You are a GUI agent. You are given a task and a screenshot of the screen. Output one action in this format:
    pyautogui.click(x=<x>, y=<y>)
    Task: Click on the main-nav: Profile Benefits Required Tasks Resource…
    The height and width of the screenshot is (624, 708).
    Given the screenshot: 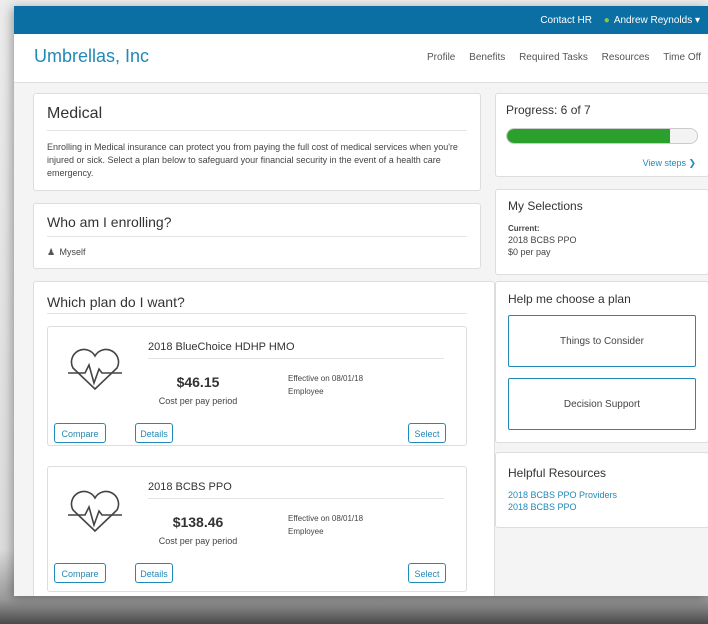 What is the action you would take?
    pyautogui.click(x=558, y=57)
    